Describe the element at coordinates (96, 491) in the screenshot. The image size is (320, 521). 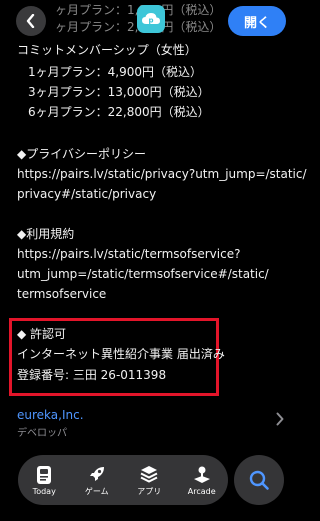
I see `tab-games-label: ゲーム` at that location.